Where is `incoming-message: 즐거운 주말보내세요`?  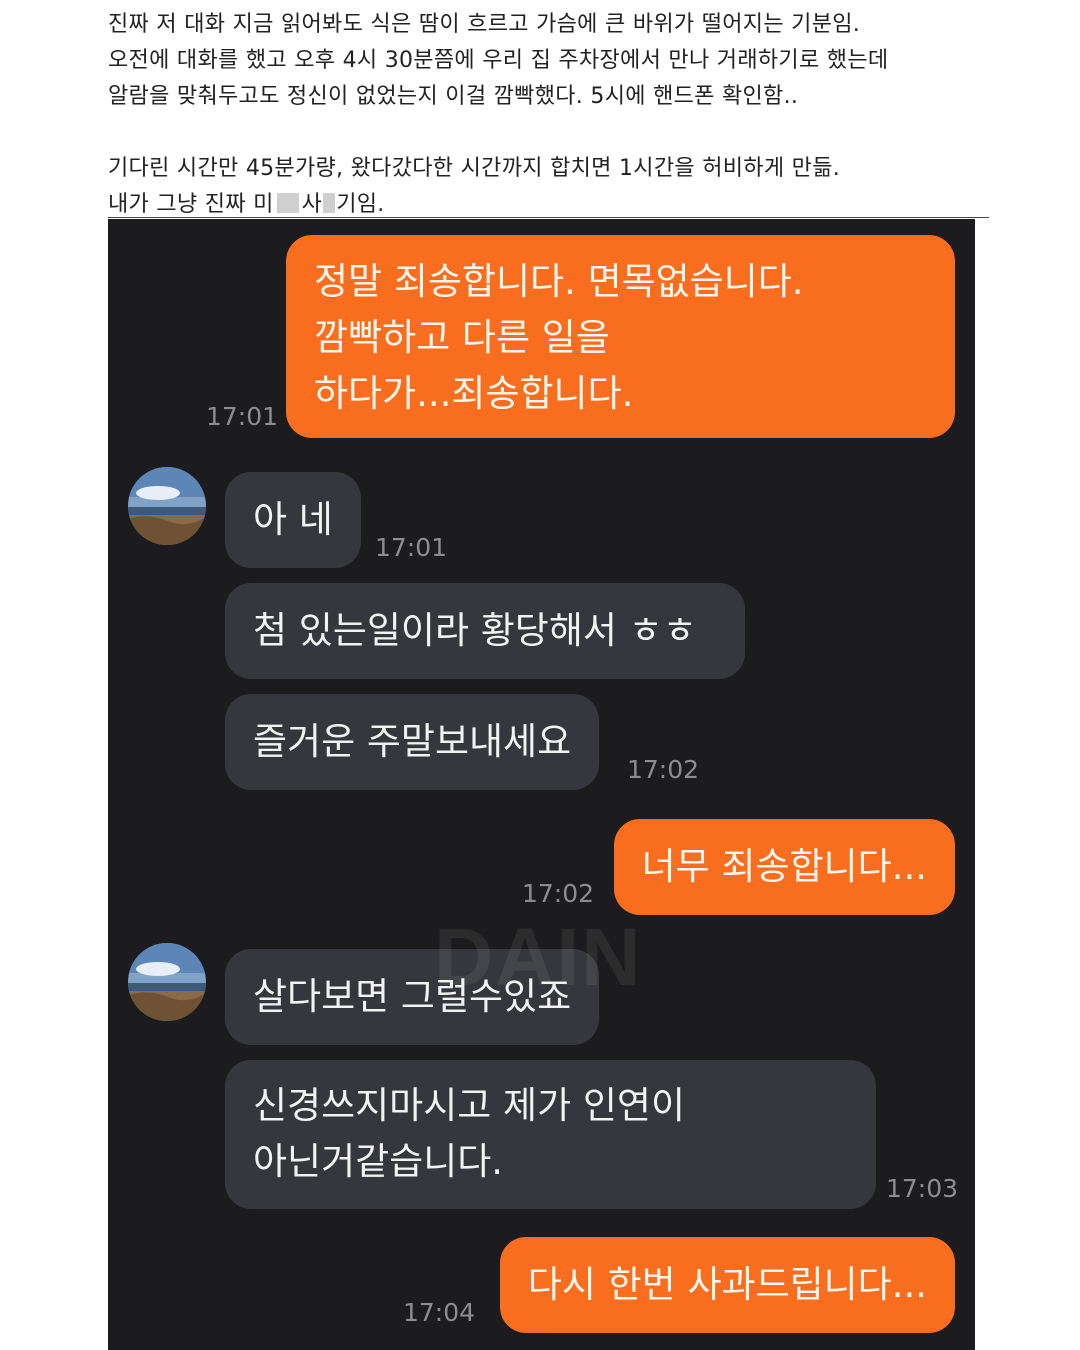
incoming-message: 즐거운 주말보내세요 is located at coordinates (412, 742).